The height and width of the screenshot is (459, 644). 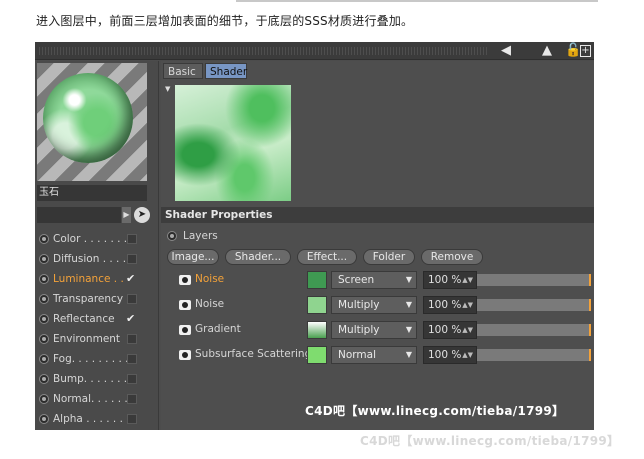 I want to click on footer-watermark: C4D吧【www.linecg.com/tieba/1799】, so click(x=490, y=441).